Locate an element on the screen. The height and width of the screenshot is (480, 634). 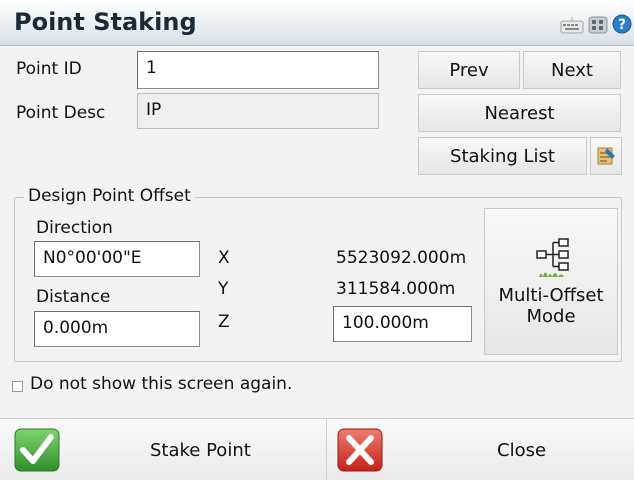
staking-list-button: Staking List is located at coordinates (502, 156).